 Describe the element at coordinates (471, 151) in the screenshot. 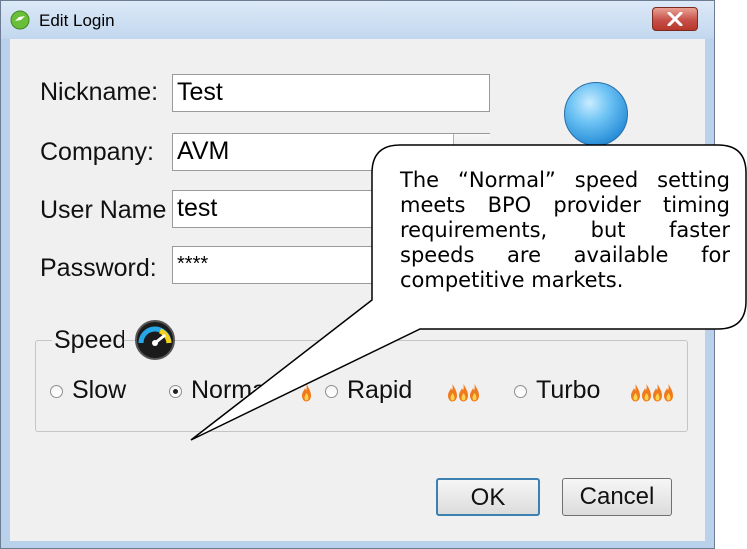

I see `company-dropdown-button` at that location.